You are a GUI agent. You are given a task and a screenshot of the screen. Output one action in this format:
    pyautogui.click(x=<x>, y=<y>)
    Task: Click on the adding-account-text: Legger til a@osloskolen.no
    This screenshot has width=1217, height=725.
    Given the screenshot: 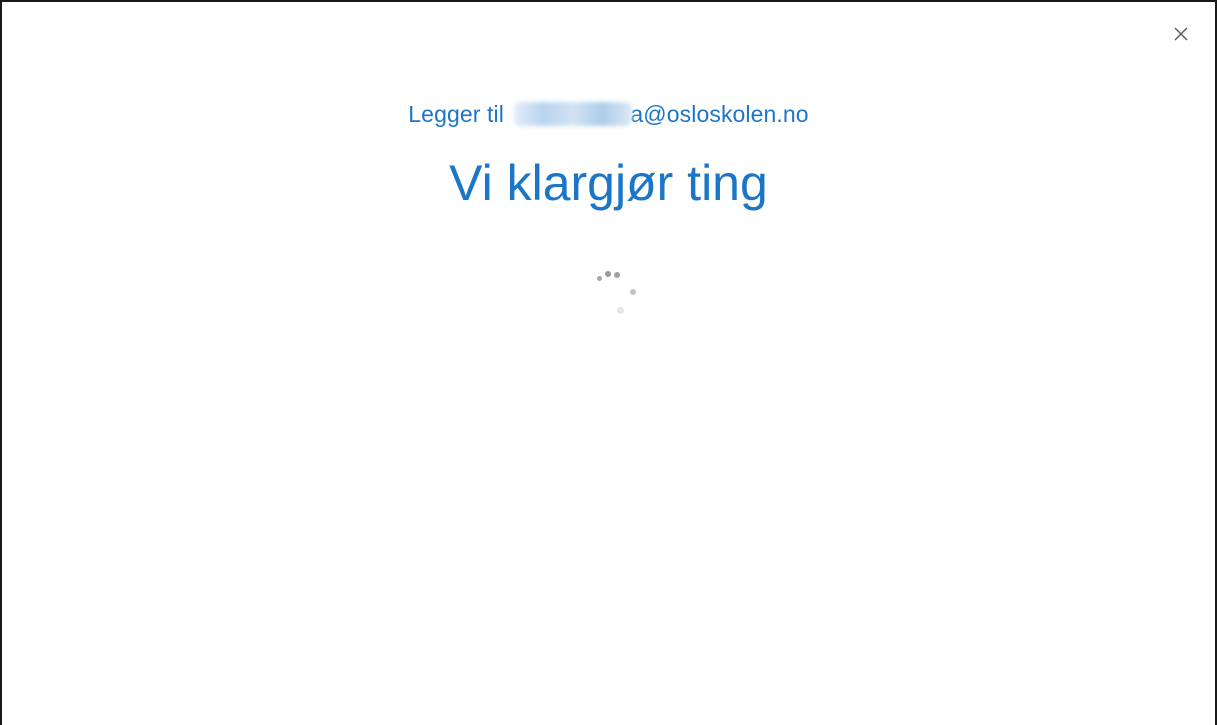 What is the action you would take?
    pyautogui.click(x=608, y=114)
    